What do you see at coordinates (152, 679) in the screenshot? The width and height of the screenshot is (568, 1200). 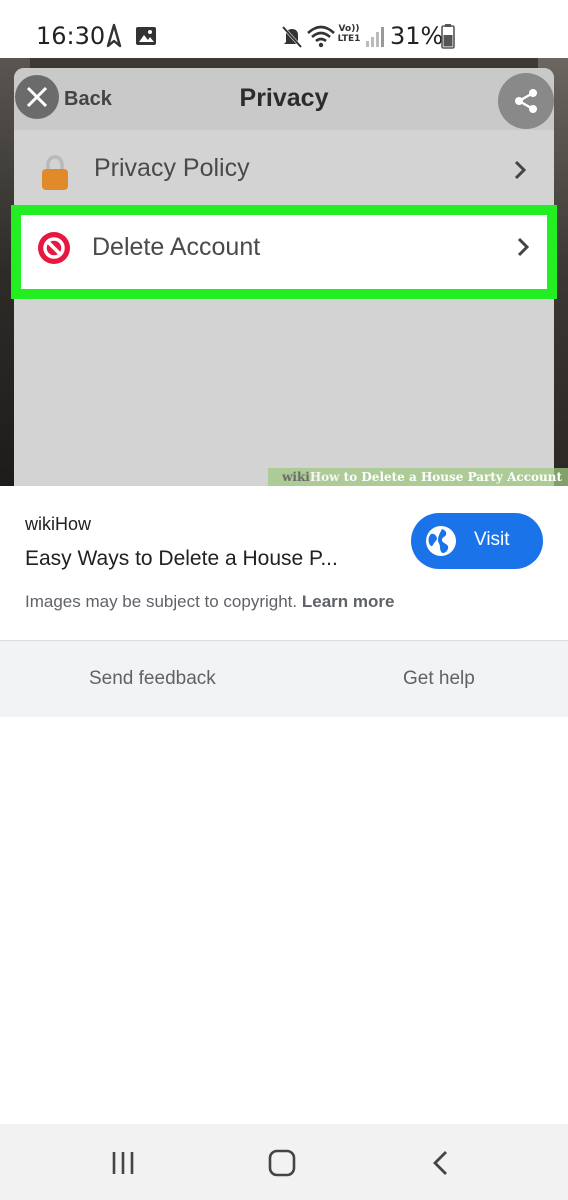 I see `send-feedback-link: Send feedback` at bounding box center [152, 679].